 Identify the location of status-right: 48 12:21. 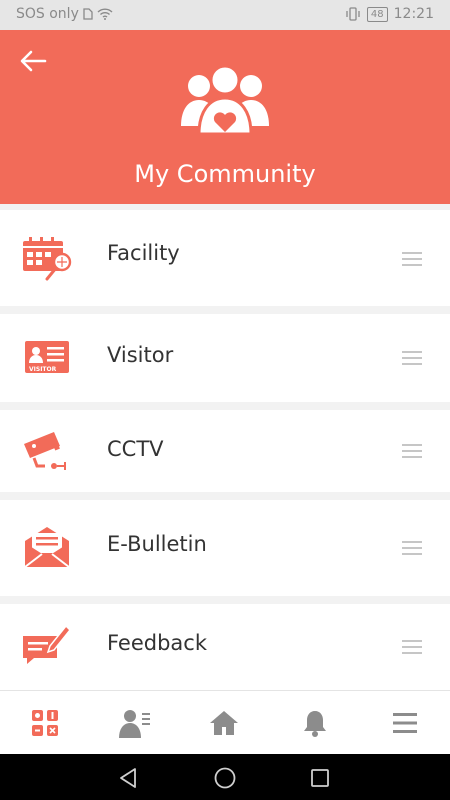
(389, 14).